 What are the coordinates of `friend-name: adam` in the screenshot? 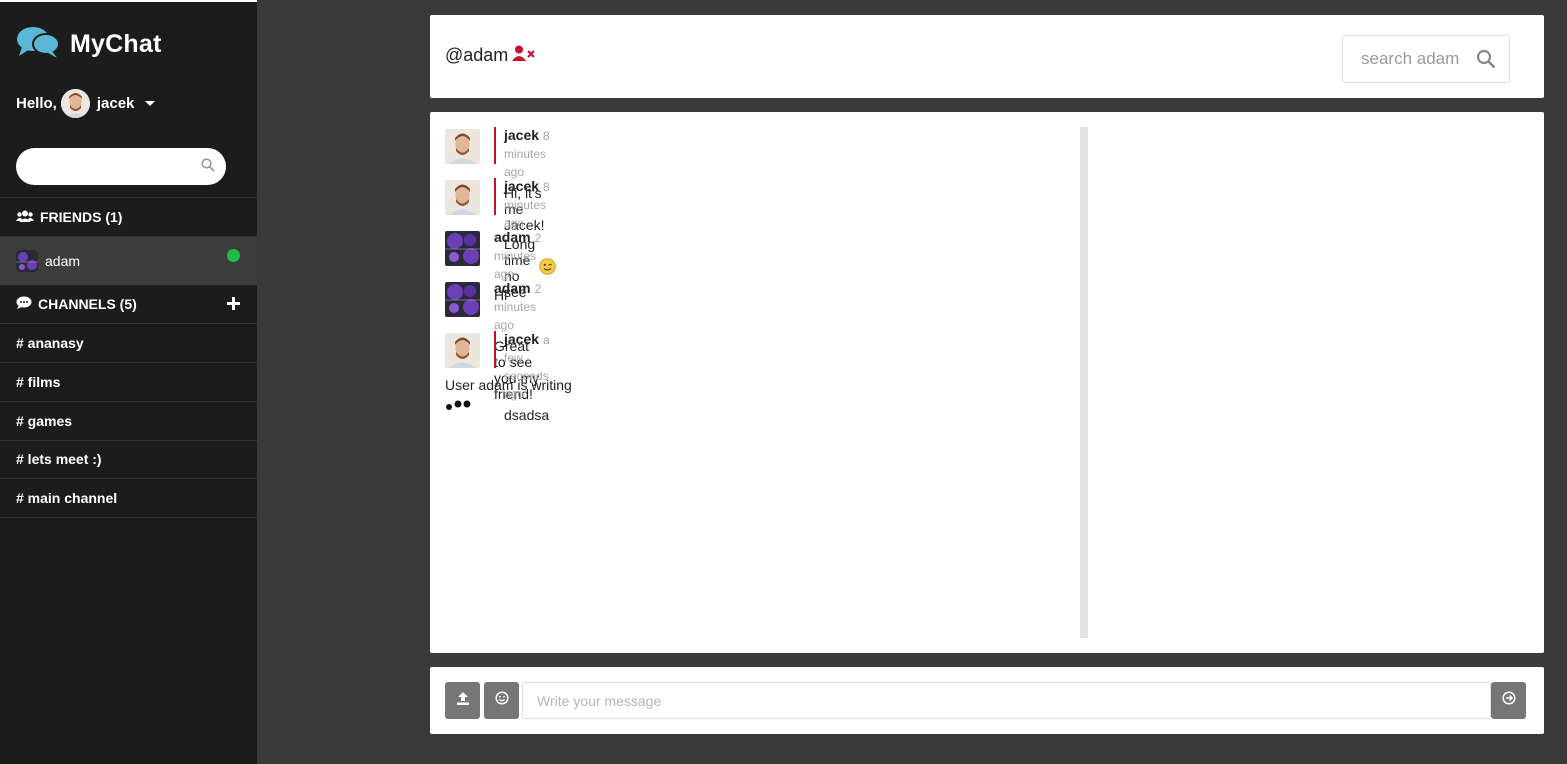 It's located at (63, 261).